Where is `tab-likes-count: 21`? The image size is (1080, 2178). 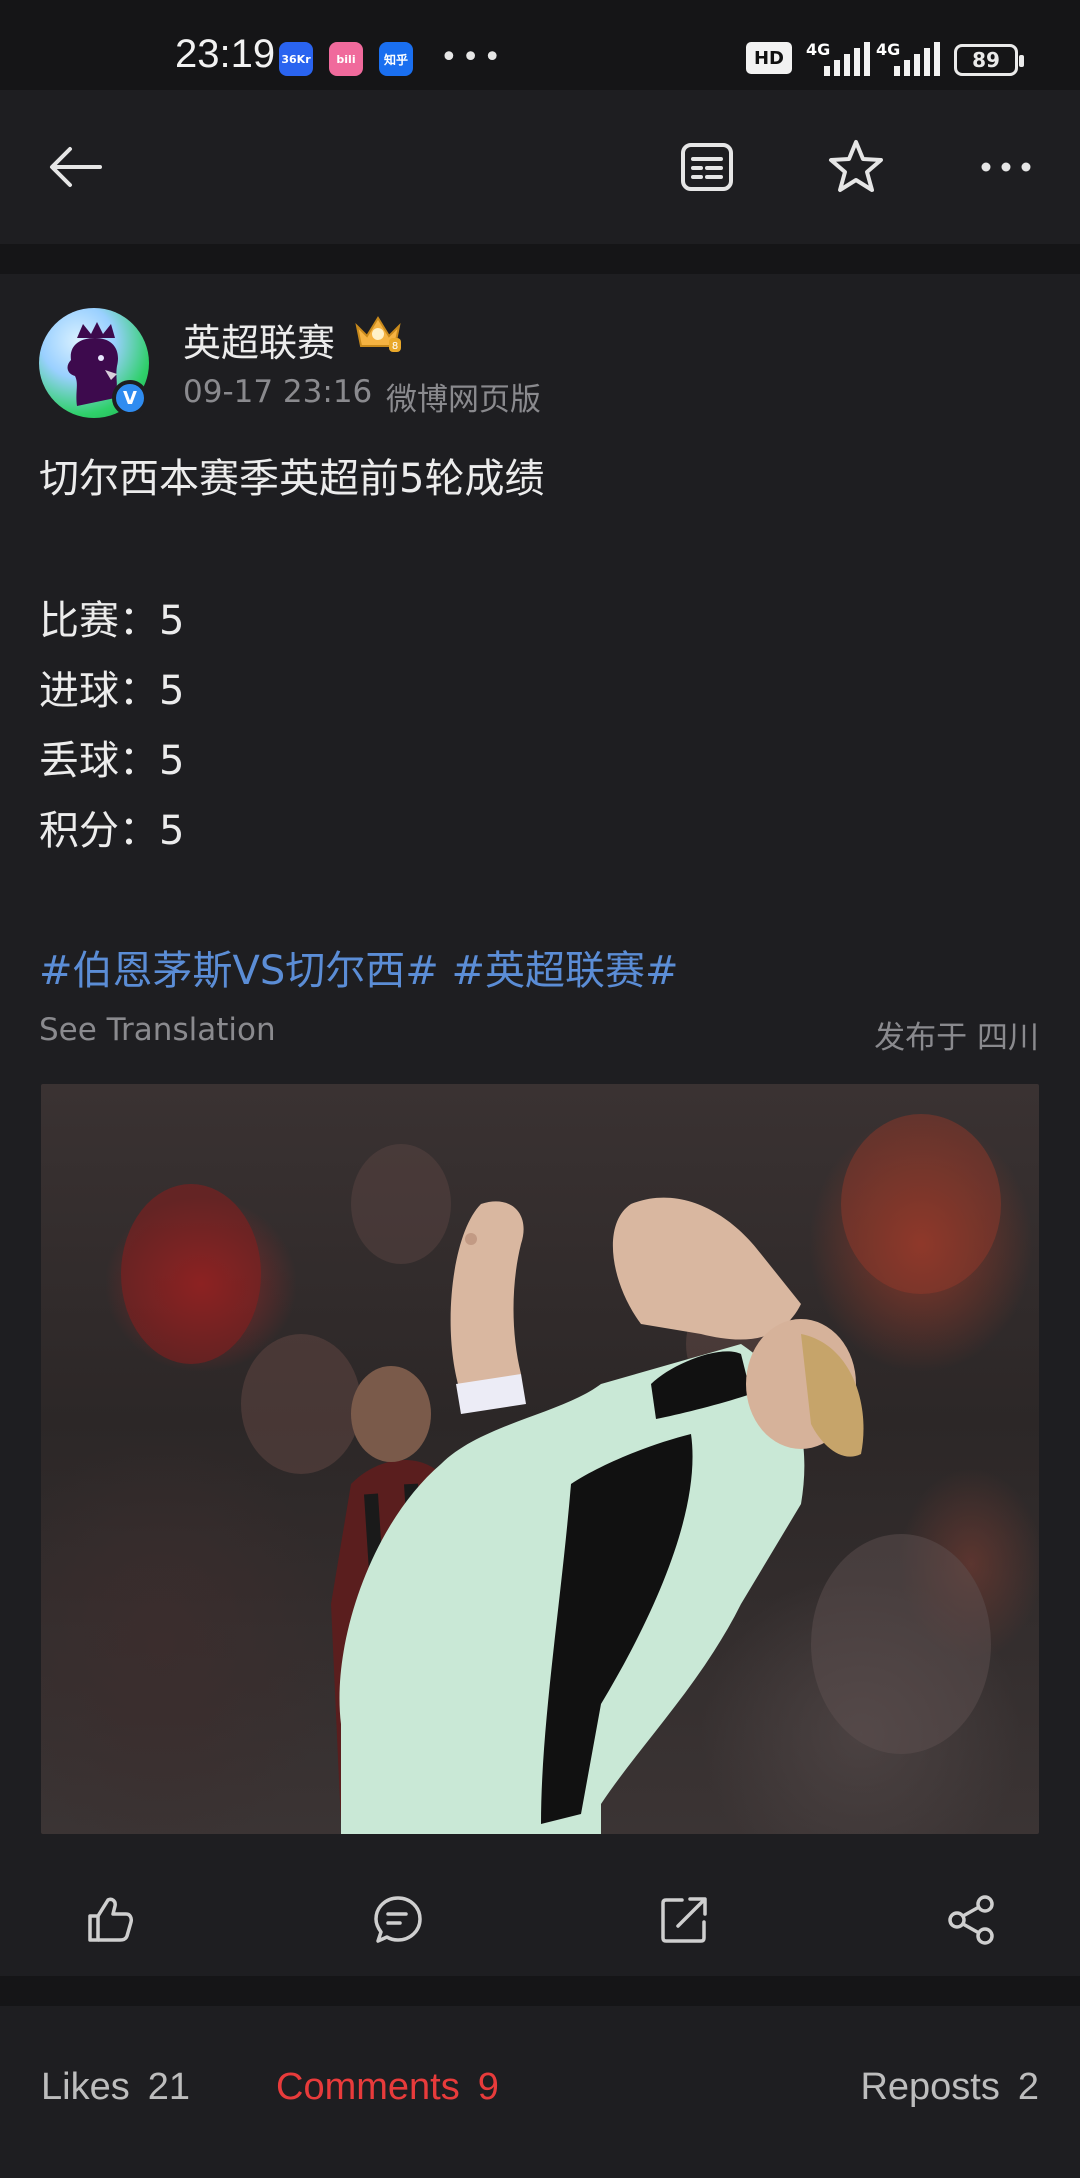
tab-likes-count: 21 is located at coordinates (168, 2087).